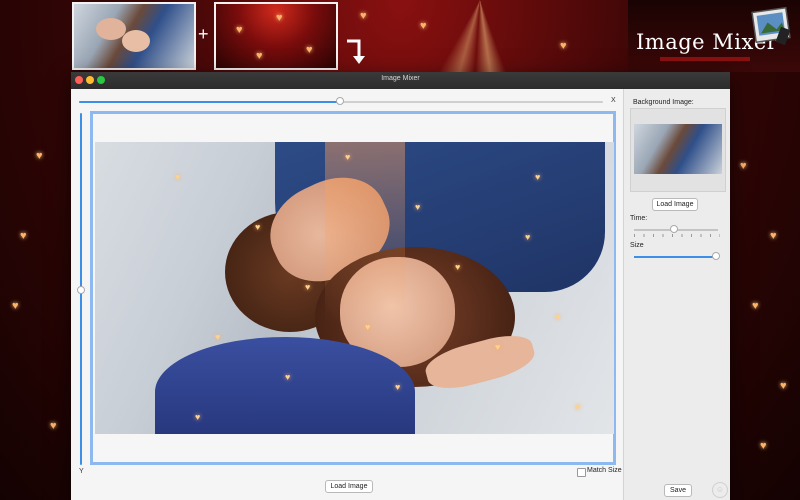 The image size is (800, 500). Describe the element at coordinates (639, 218) in the screenshot. I see `time-label: Time:` at that location.